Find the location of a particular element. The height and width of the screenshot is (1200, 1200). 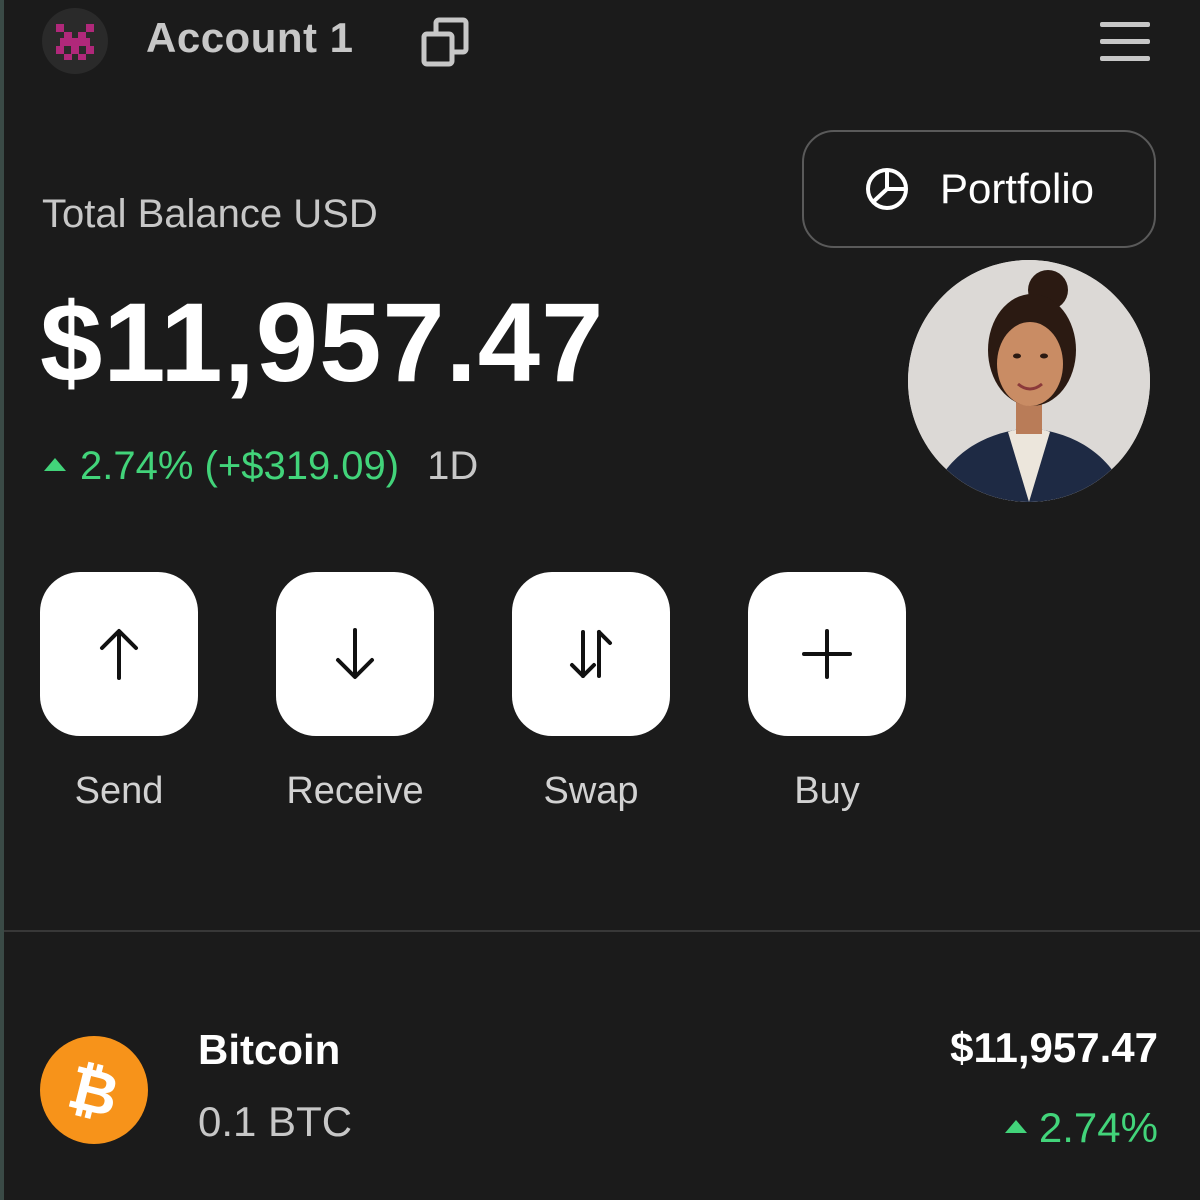

account-avatar-icon is located at coordinates (75, 41).